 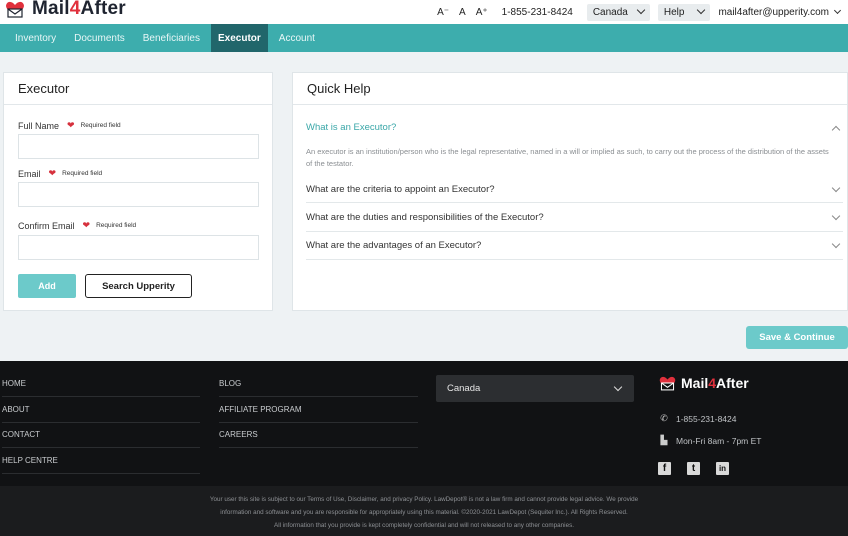 I want to click on country-select: Canada, so click(x=618, y=12).